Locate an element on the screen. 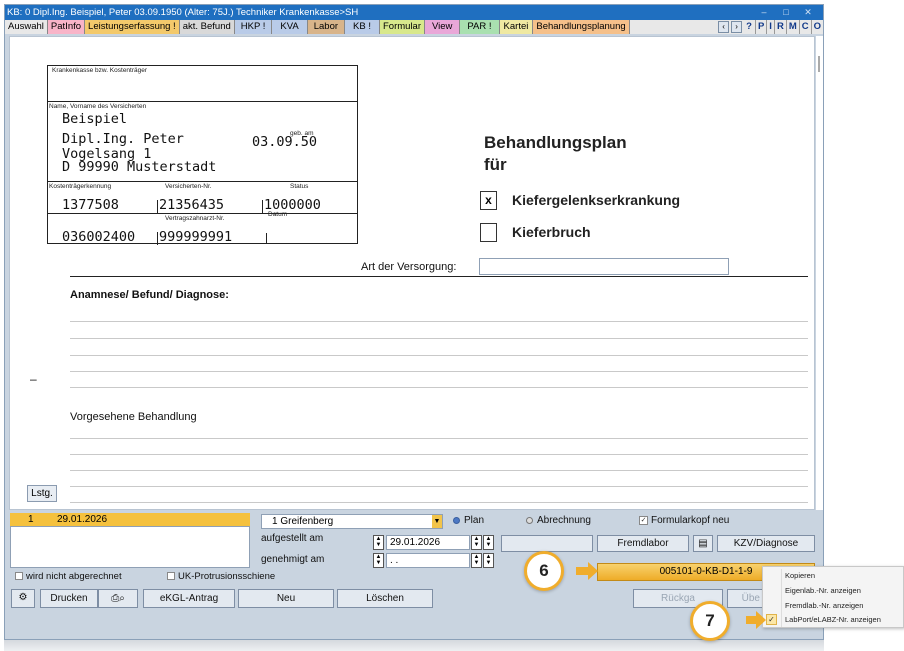 The width and height of the screenshot is (904, 651). not-billed-label: wird nicht abgerechnet is located at coordinates (74, 576).